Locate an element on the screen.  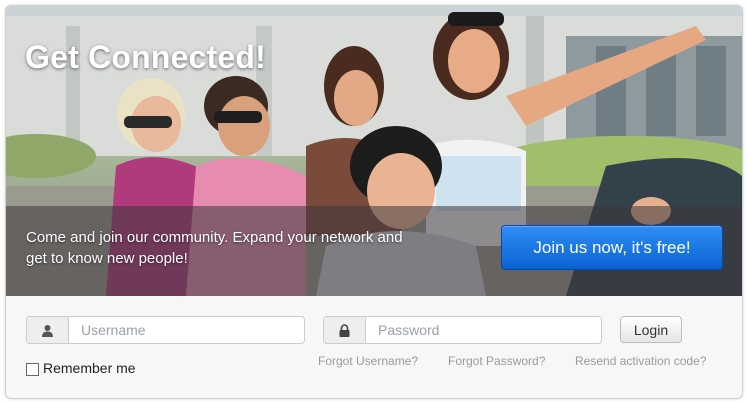
forgot-password-link: Forgot Password? is located at coordinates (496, 361).